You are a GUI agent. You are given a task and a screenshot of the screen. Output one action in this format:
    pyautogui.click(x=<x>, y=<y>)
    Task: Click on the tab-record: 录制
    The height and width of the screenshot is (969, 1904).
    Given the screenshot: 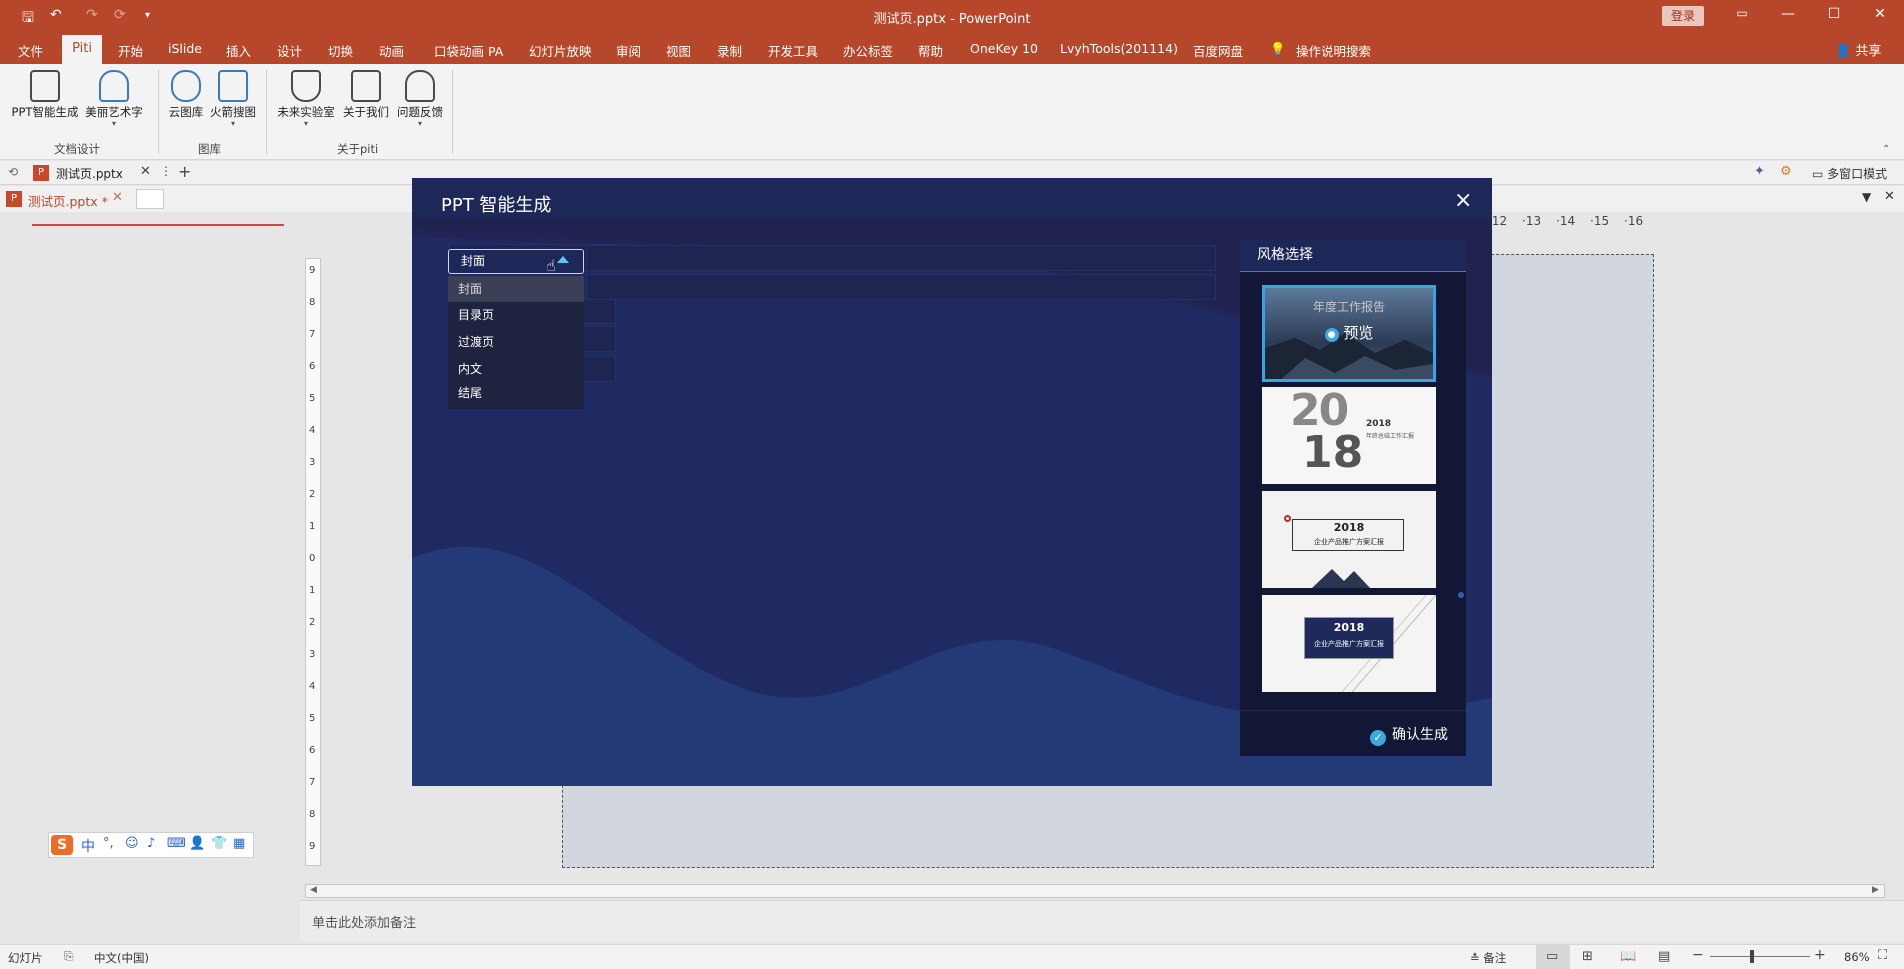 What is the action you would take?
    pyautogui.click(x=729, y=50)
    